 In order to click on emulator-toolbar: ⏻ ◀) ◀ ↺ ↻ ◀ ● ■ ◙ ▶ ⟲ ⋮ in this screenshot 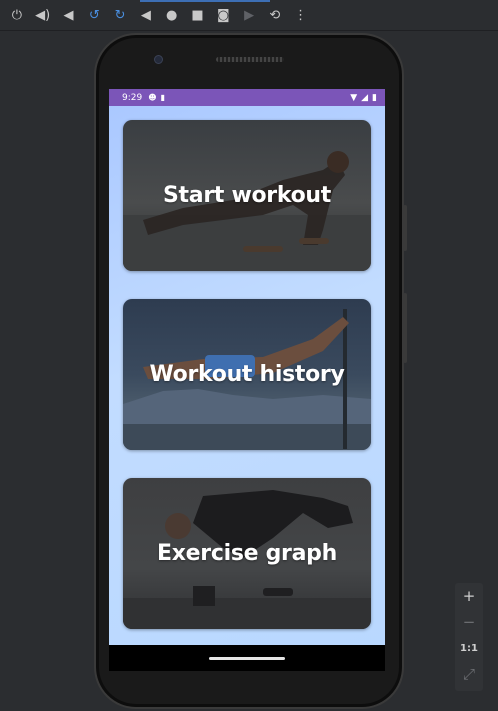, I will do `click(249, 15)`.